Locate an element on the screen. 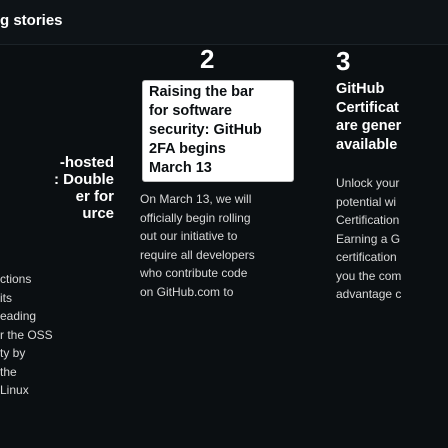 Image resolution: width=448 pixels, height=448 pixels. story-description-line: On March 13, we will is located at coordinates (196, 199).